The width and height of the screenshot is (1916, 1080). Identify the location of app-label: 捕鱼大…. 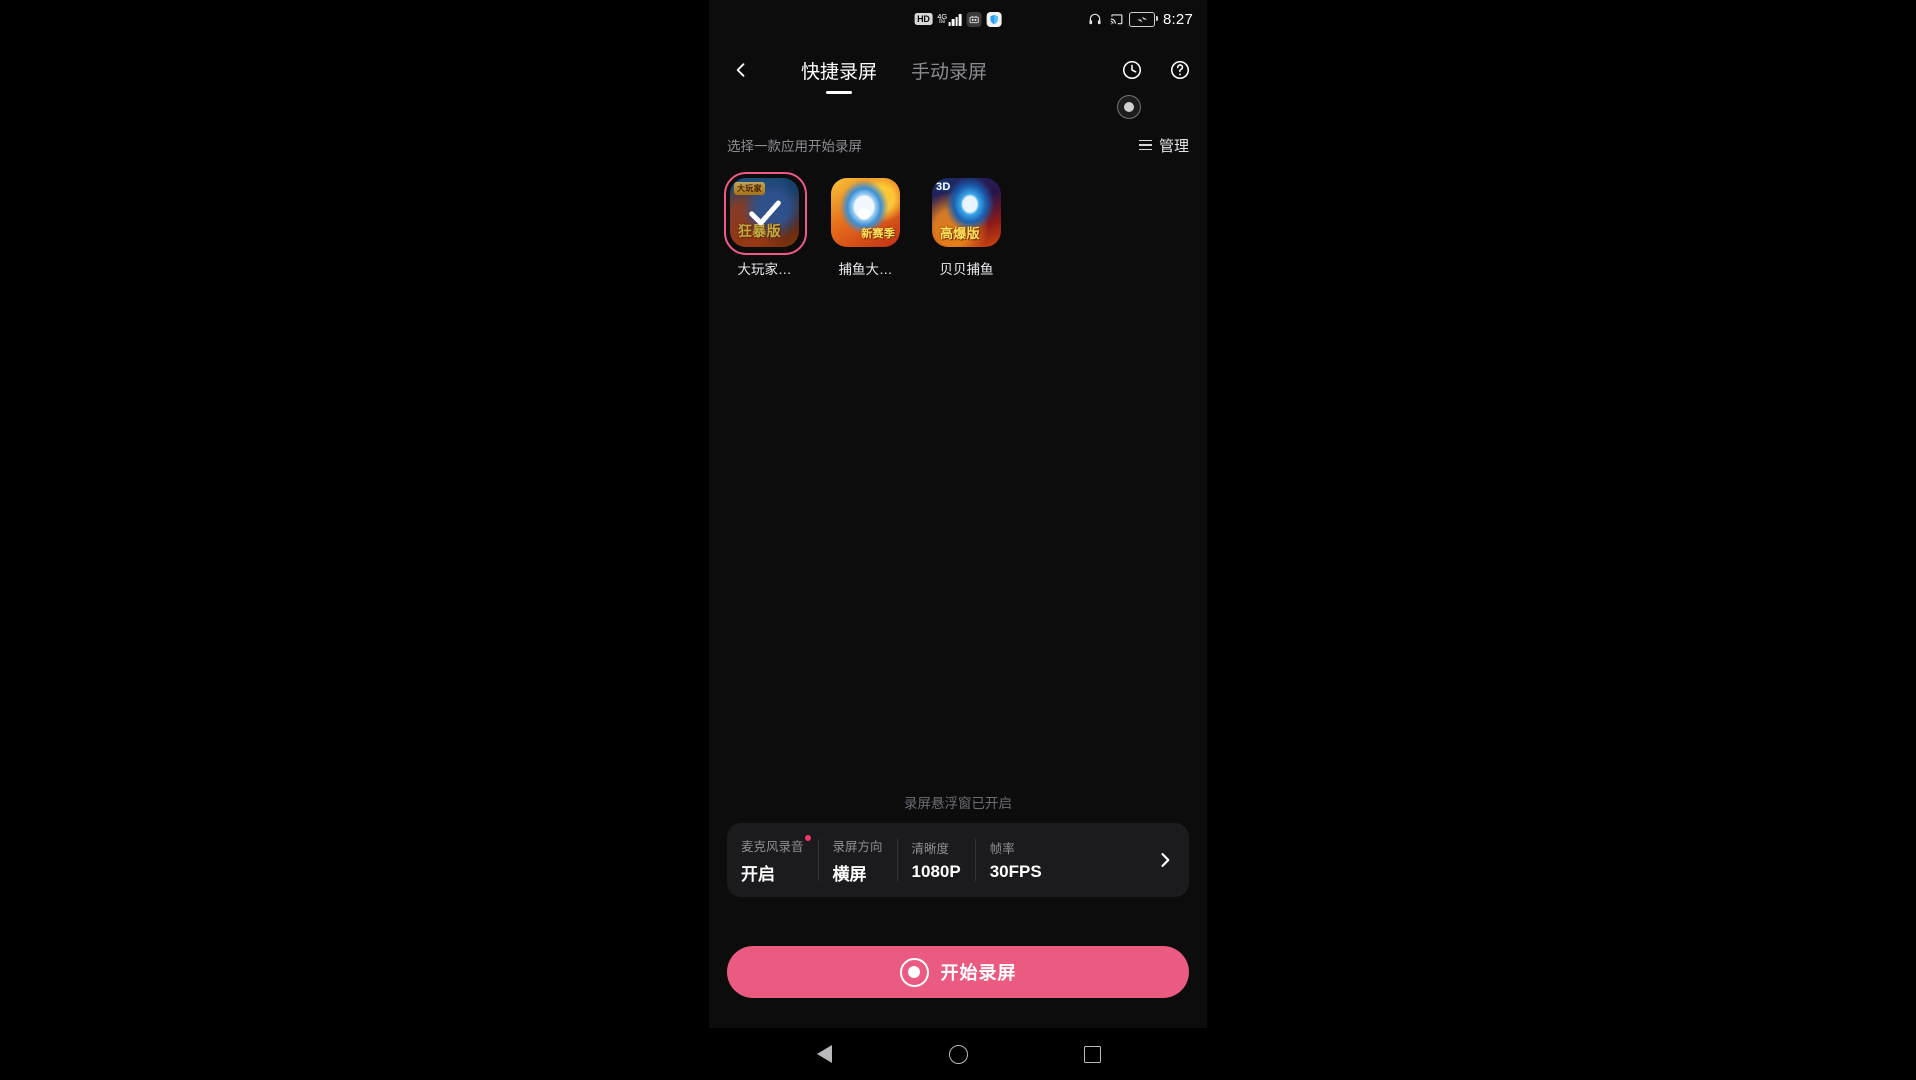
(865, 269).